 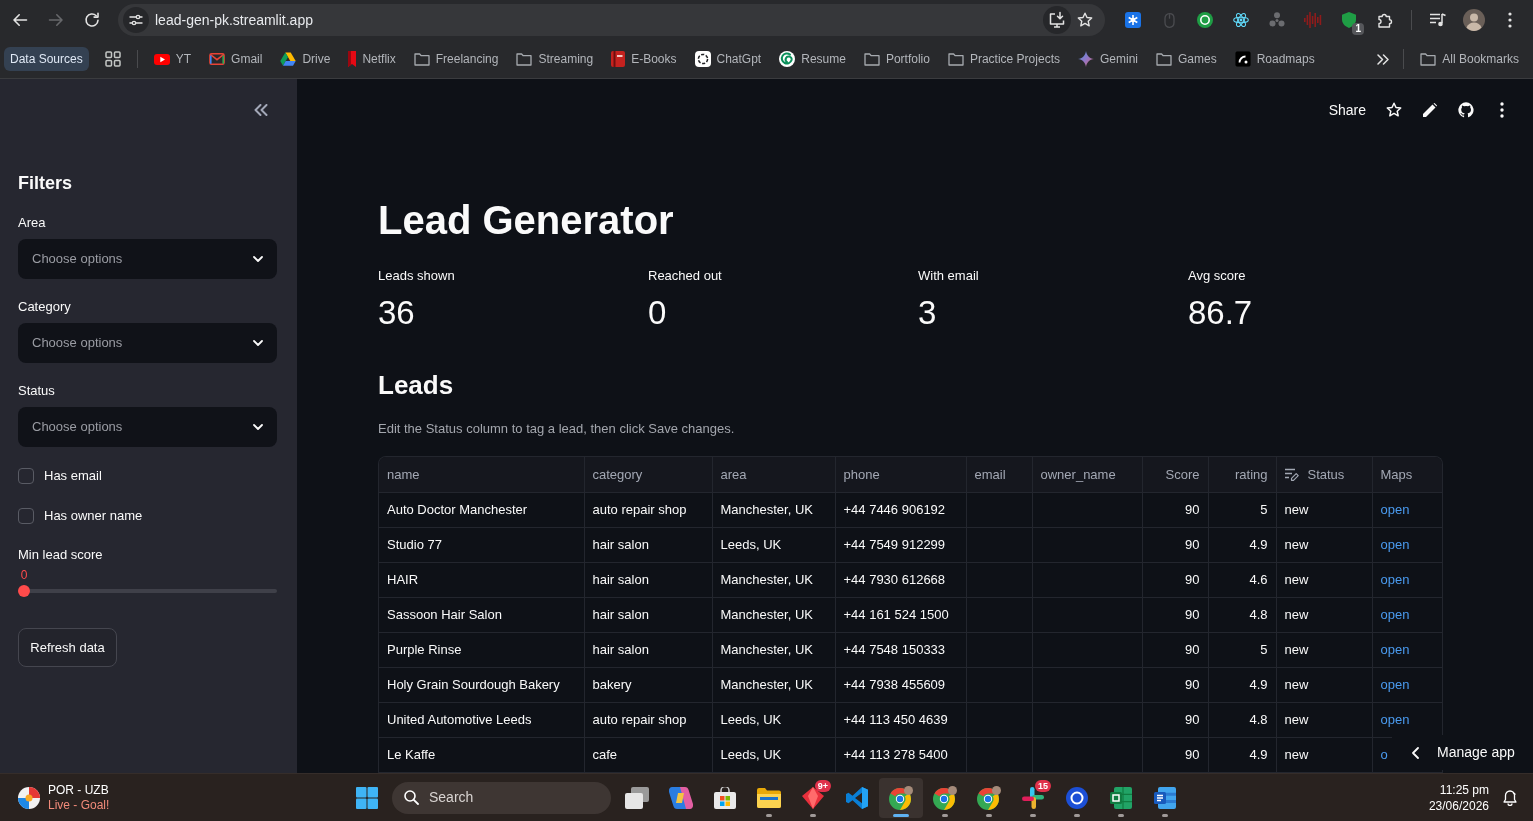 I want to click on map-link: o, so click(x=1384, y=754).